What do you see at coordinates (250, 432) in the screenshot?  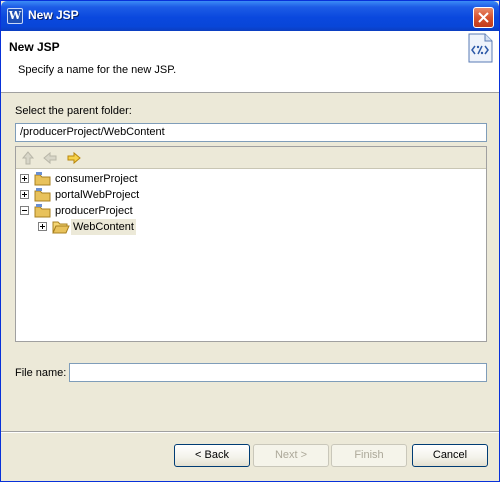 I see `footer-separator` at bounding box center [250, 432].